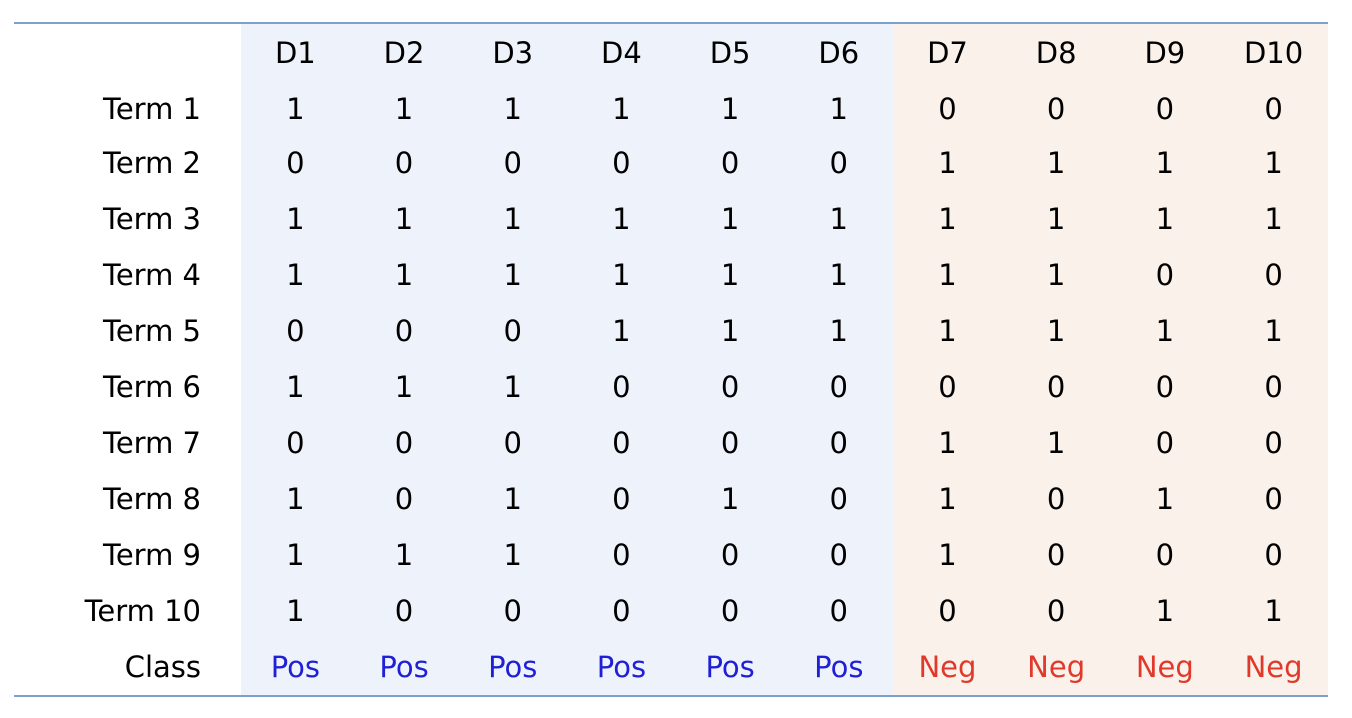 The image size is (1352, 718). Describe the element at coordinates (671, 108) in the screenshot. I see `table-row: Term 1 1 1 1 1 1 1 0 0 0 0` at that location.